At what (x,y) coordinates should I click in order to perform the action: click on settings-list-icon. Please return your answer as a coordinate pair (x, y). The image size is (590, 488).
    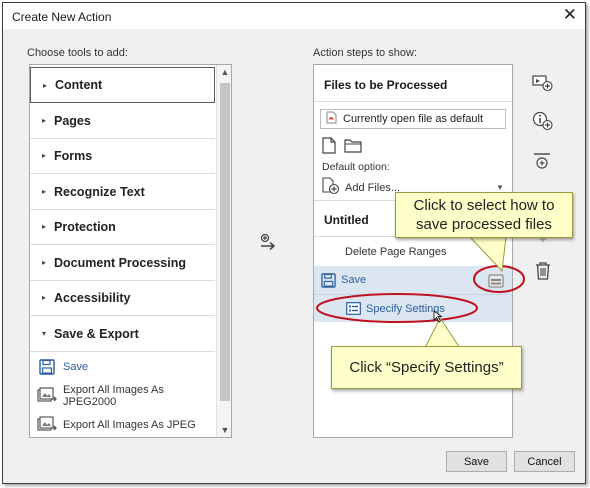
    Looking at the image, I should click on (353, 308).